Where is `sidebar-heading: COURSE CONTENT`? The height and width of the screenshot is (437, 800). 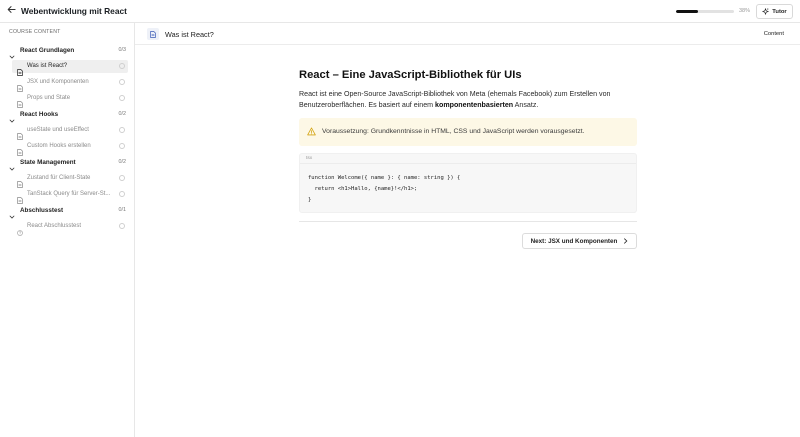
sidebar-heading: COURSE CONTENT is located at coordinates (35, 32).